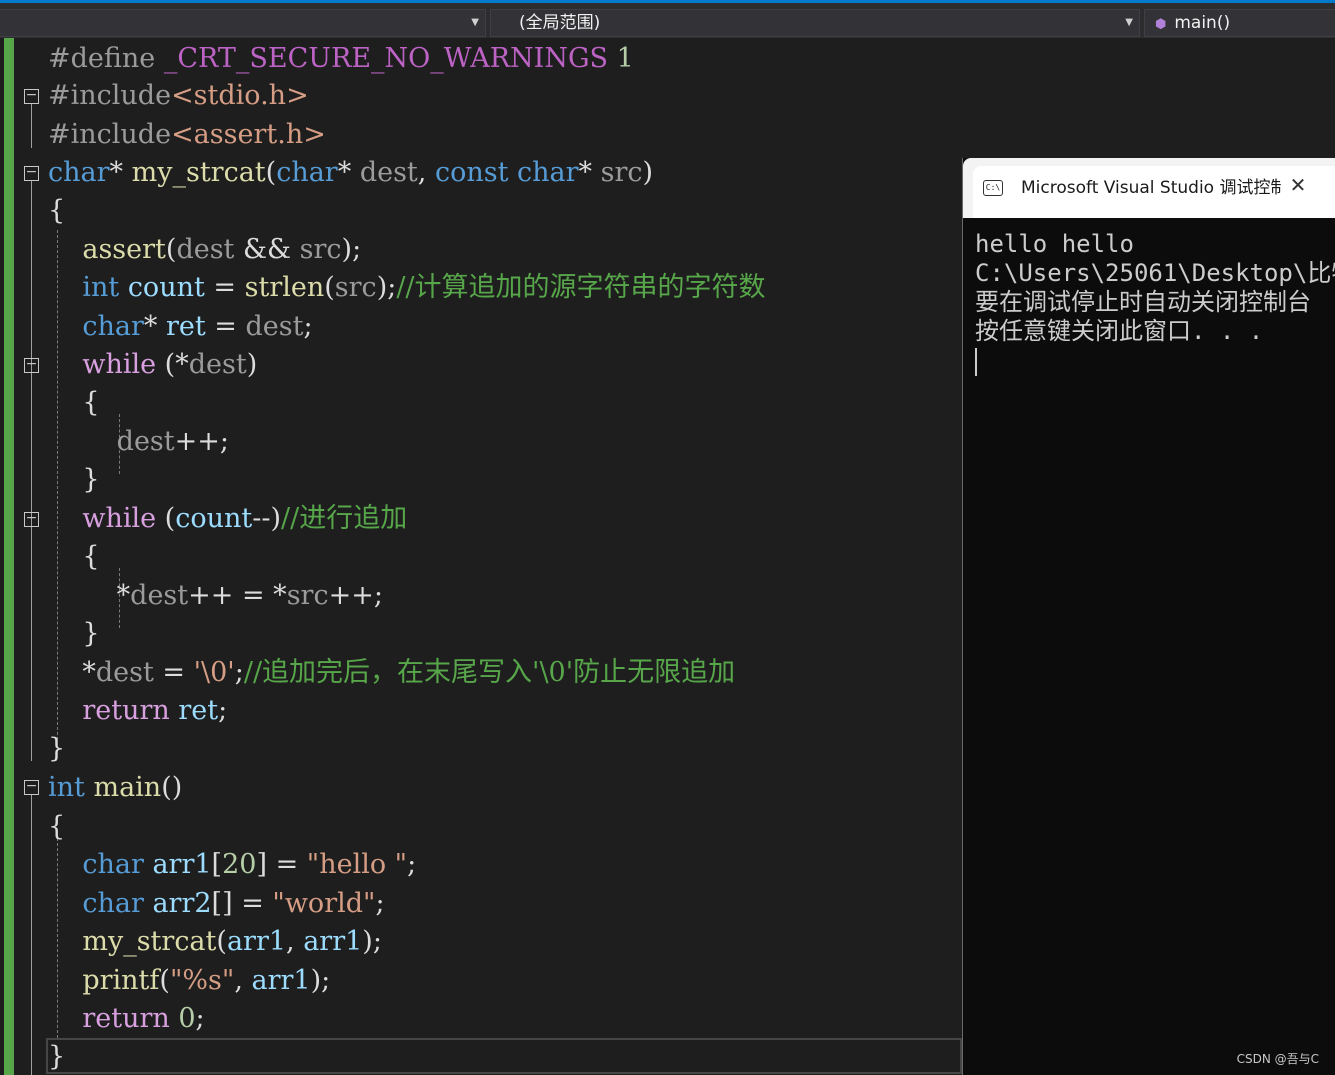  Describe the element at coordinates (243, 23) in the screenshot. I see `project-dropdown: ▼` at that location.